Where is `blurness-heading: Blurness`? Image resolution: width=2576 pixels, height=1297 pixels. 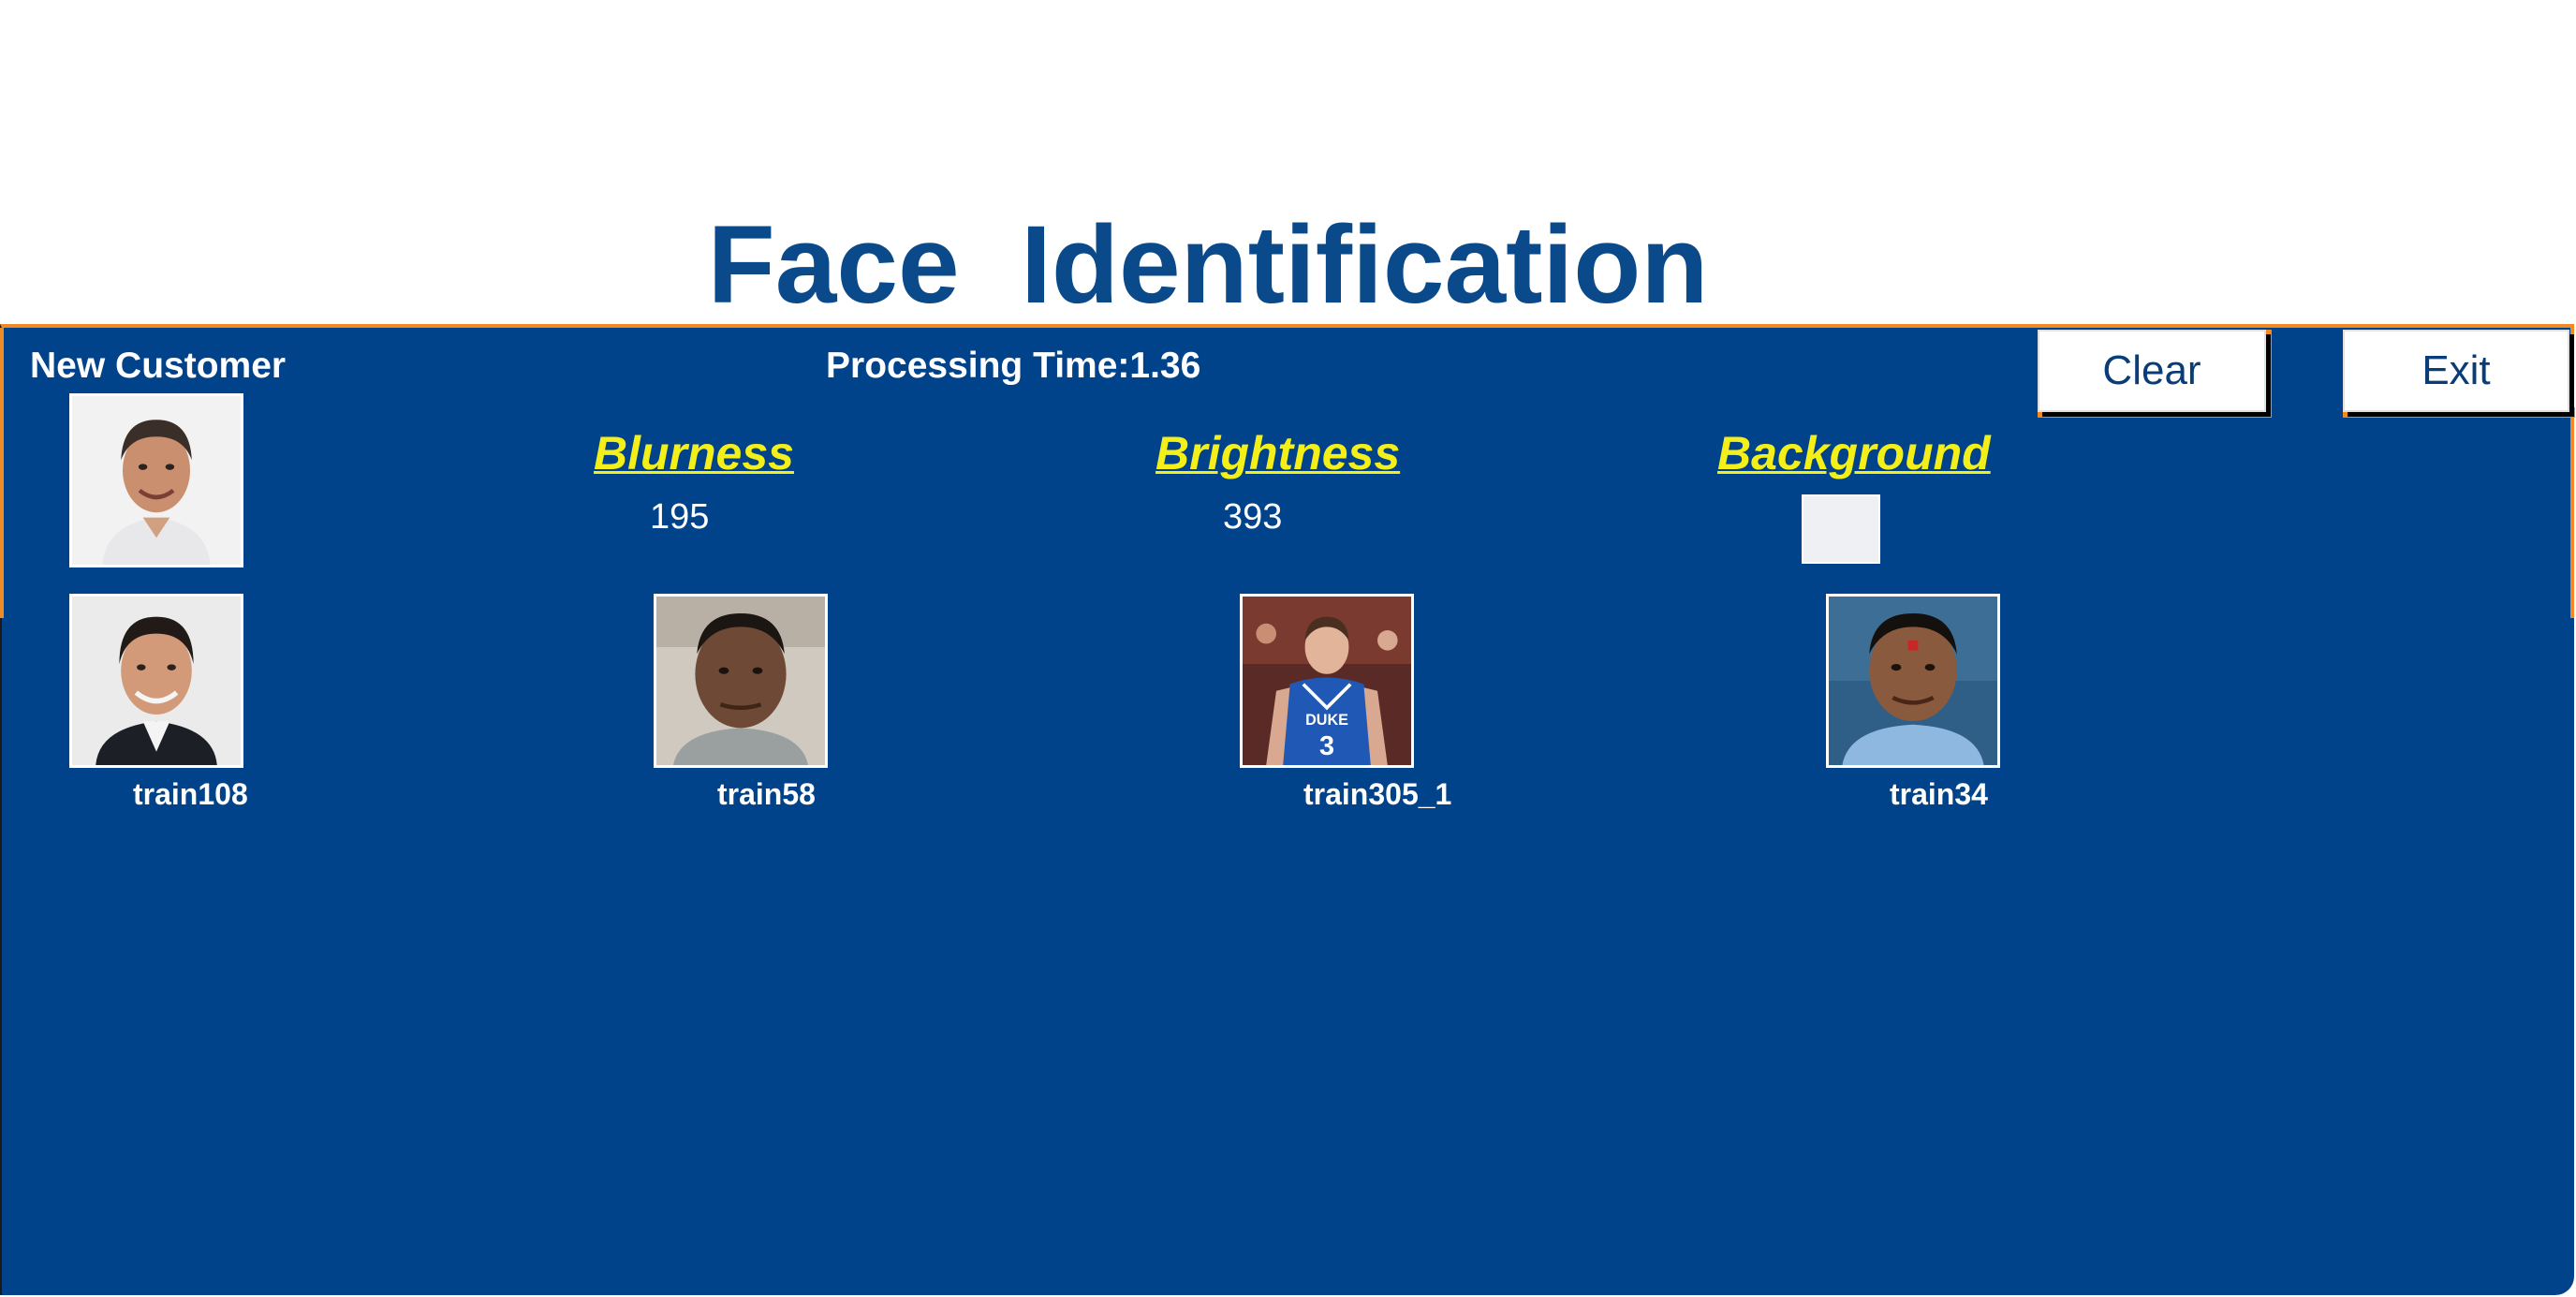
blurness-heading: Blurness is located at coordinates (694, 453).